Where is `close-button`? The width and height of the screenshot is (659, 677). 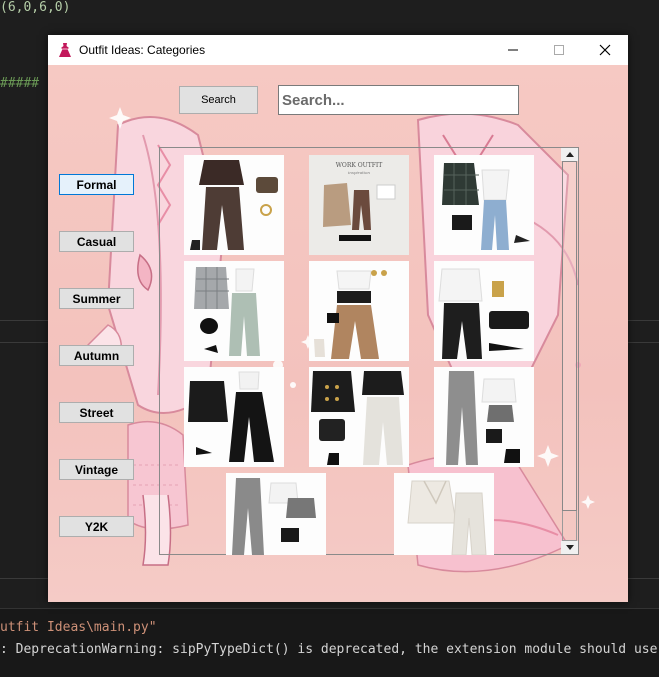
close-button is located at coordinates (605, 50).